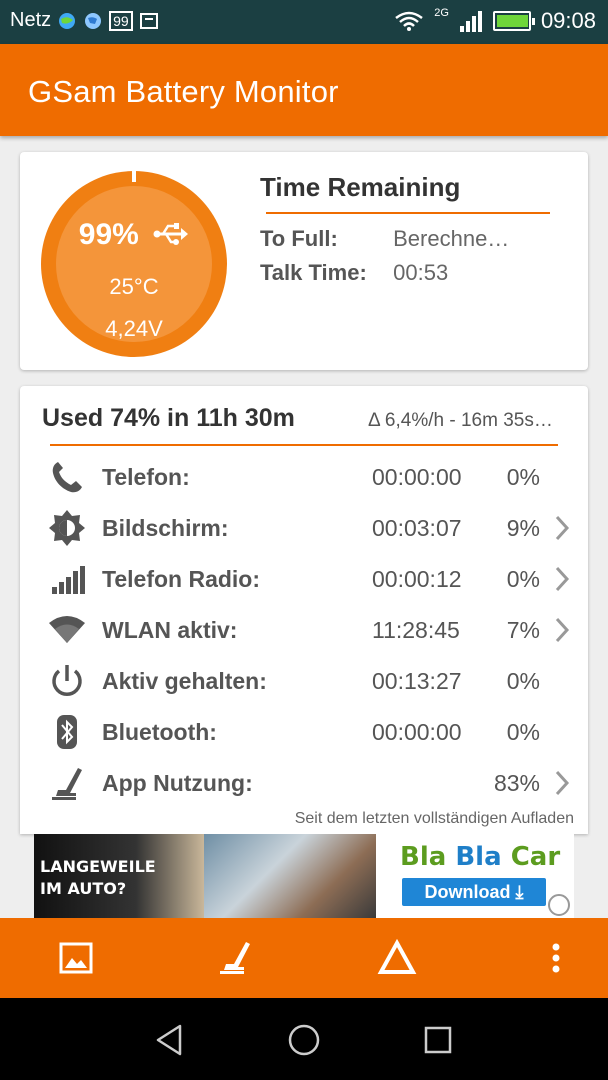  I want to click on battery-status-icon, so click(513, 21).